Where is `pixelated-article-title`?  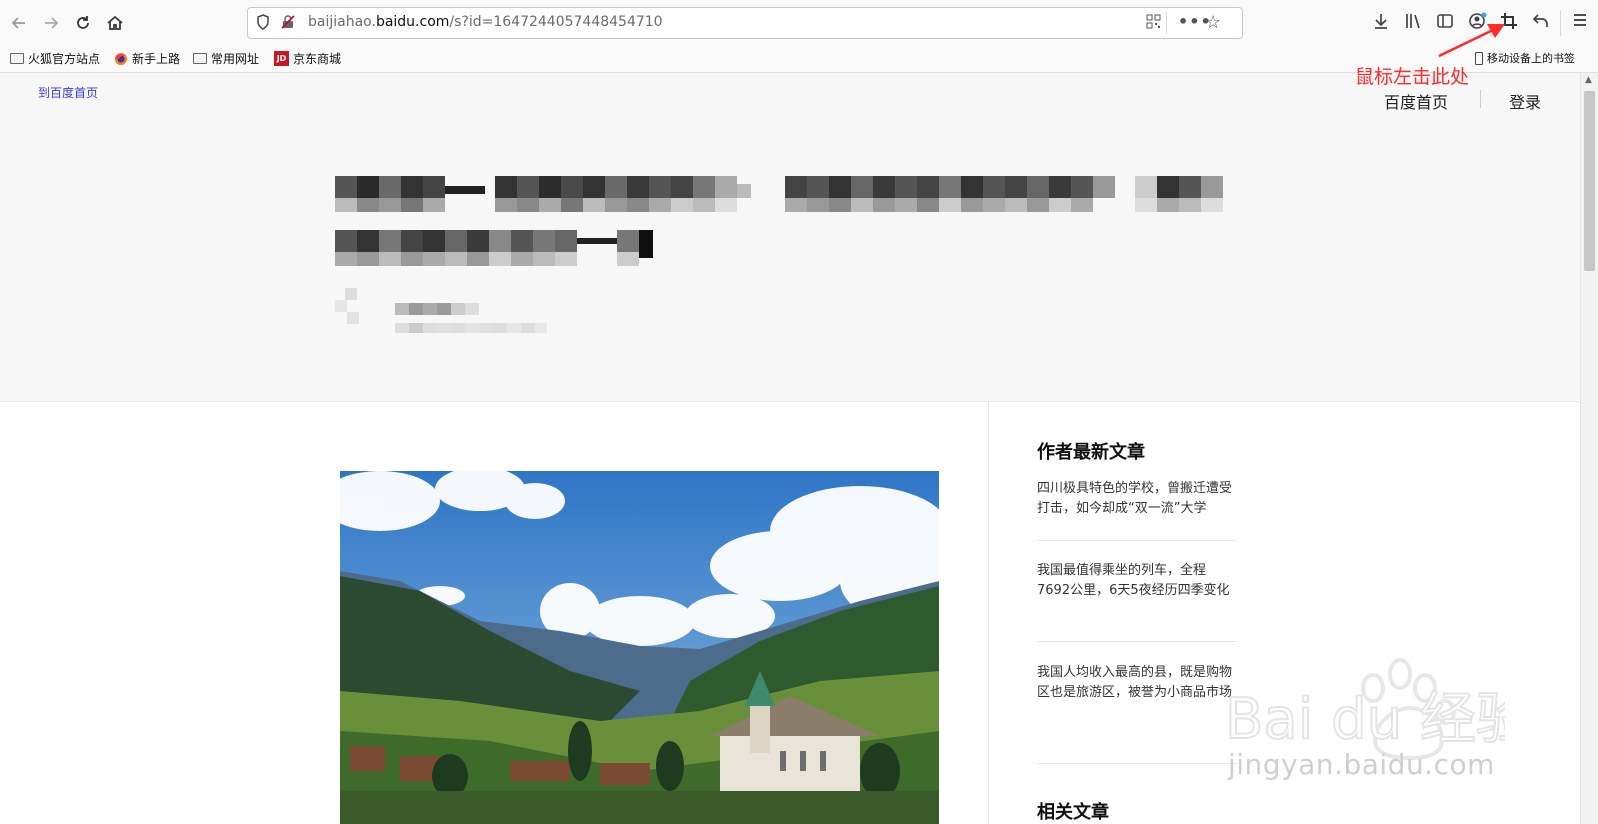
pixelated-article-title is located at coordinates (779, 254).